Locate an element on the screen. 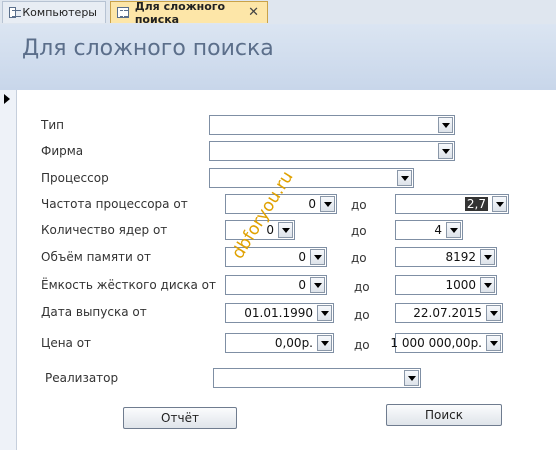  tab-advanced-search: Для сложного поиска ✕ is located at coordinates (189, 13).